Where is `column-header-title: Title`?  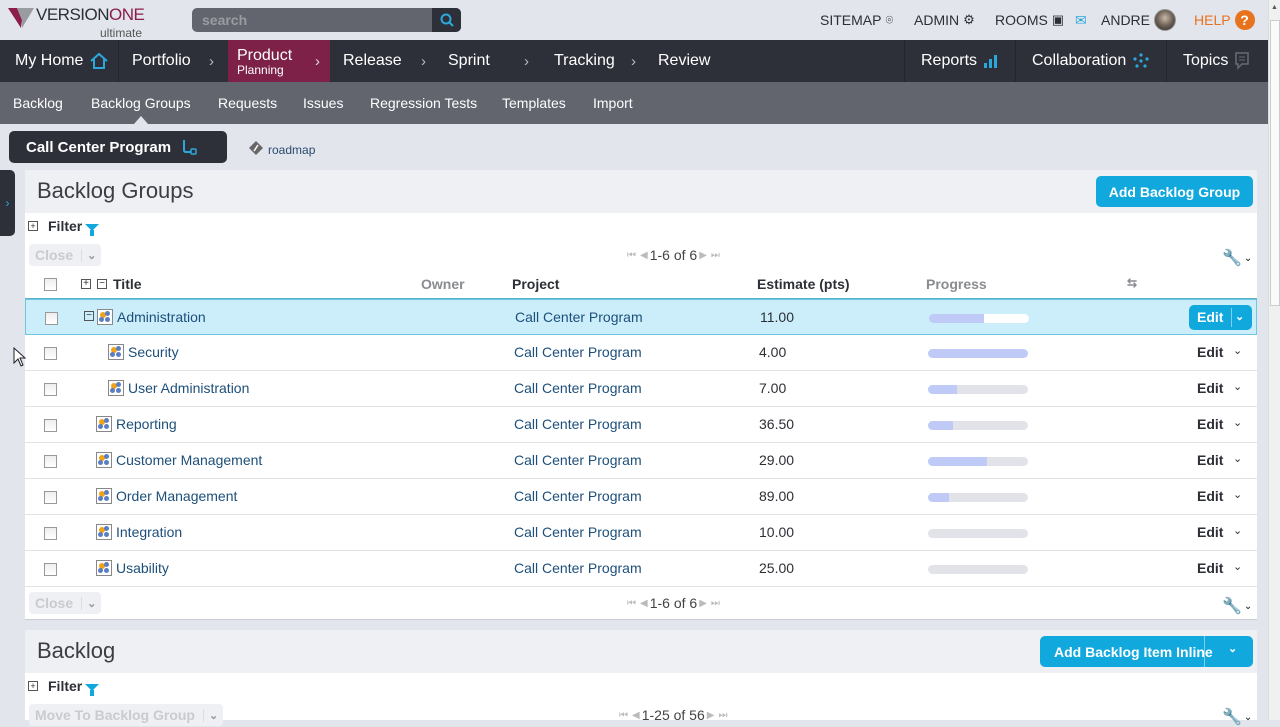
column-header-title: Title is located at coordinates (127, 284).